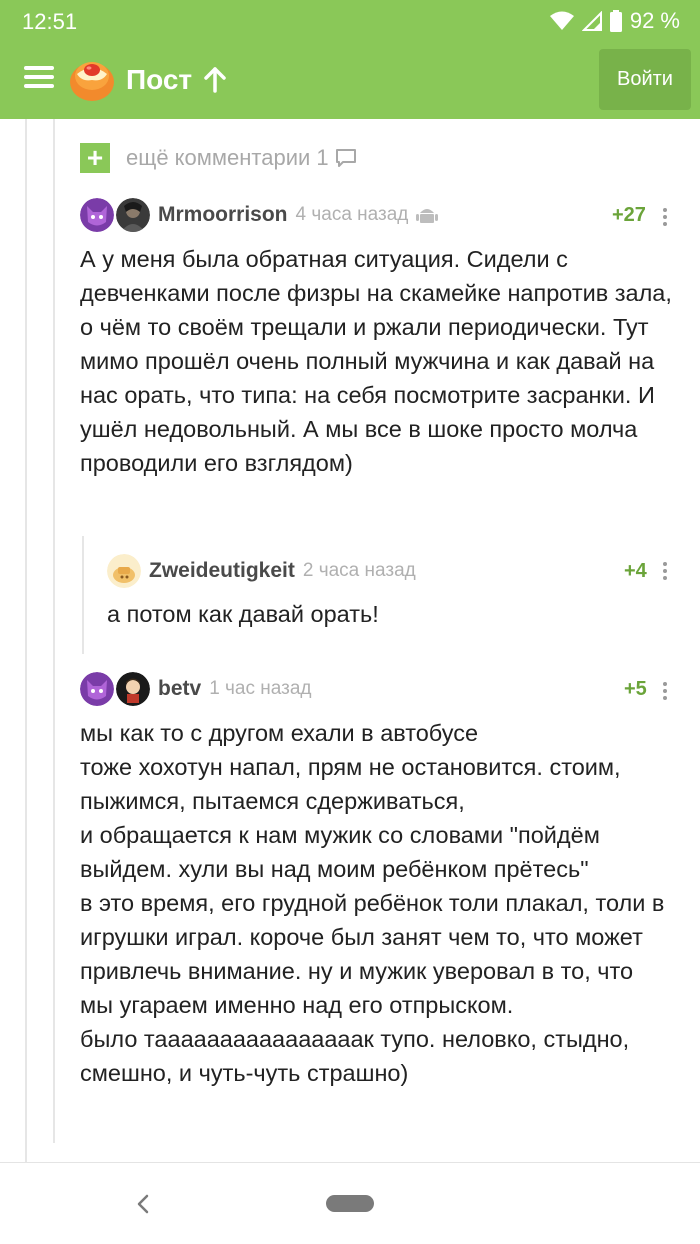 The width and height of the screenshot is (700, 1244). What do you see at coordinates (591, 21) in the screenshot?
I see `signal-icon` at bounding box center [591, 21].